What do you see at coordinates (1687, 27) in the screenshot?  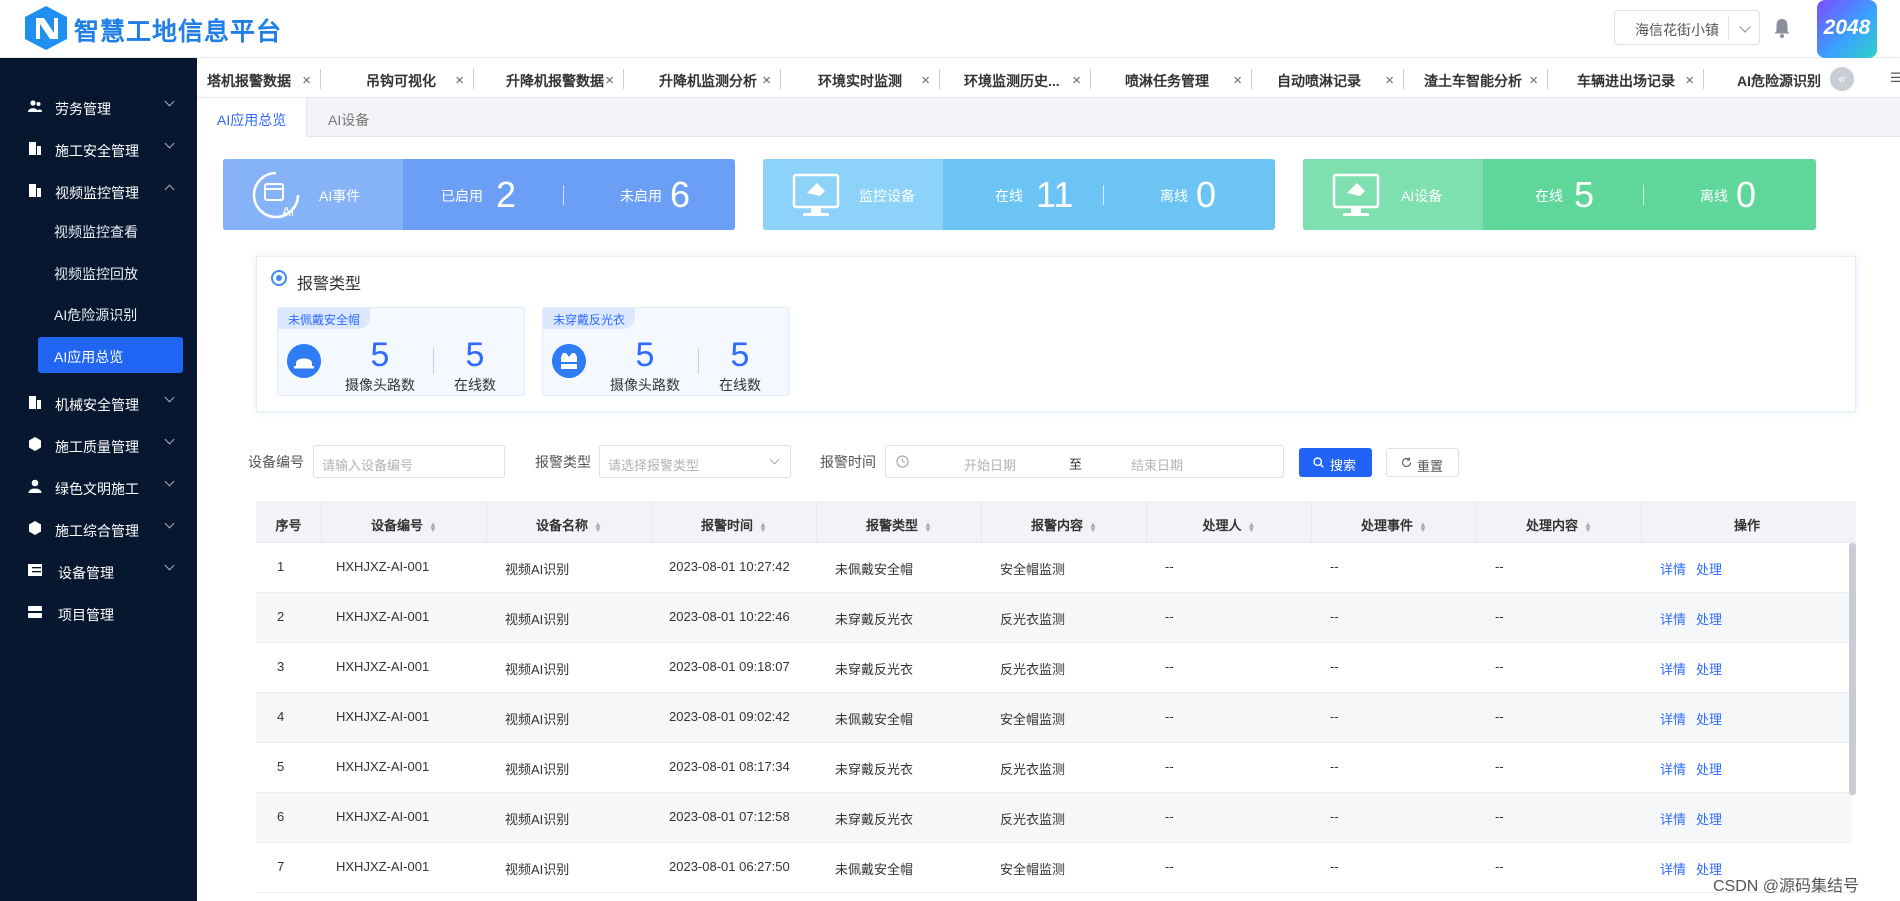 I see `project-select: 海信花街小镇` at bounding box center [1687, 27].